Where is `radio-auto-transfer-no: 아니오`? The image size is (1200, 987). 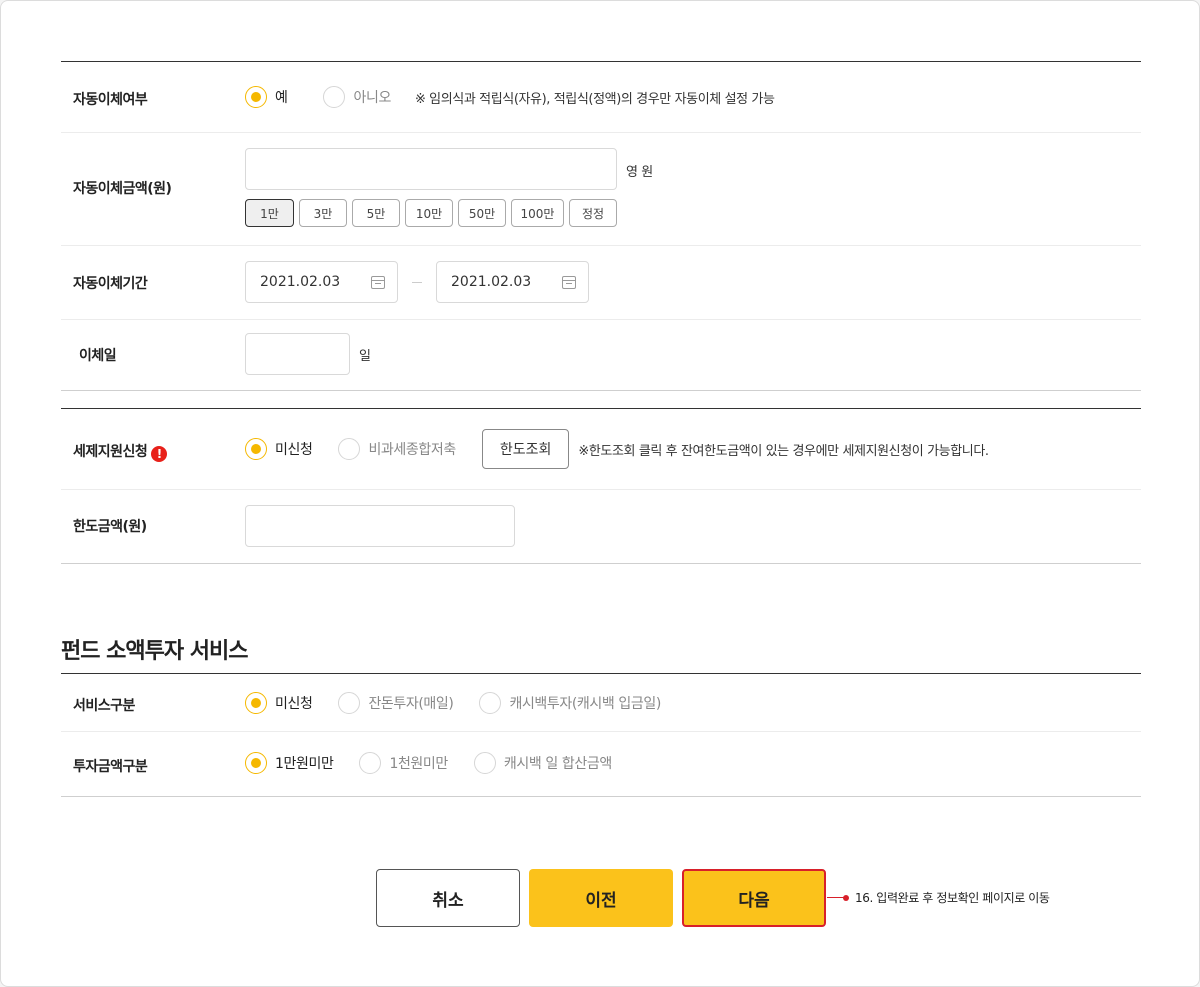 radio-auto-transfer-no: 아니오 is located at coordinates (357, 97).